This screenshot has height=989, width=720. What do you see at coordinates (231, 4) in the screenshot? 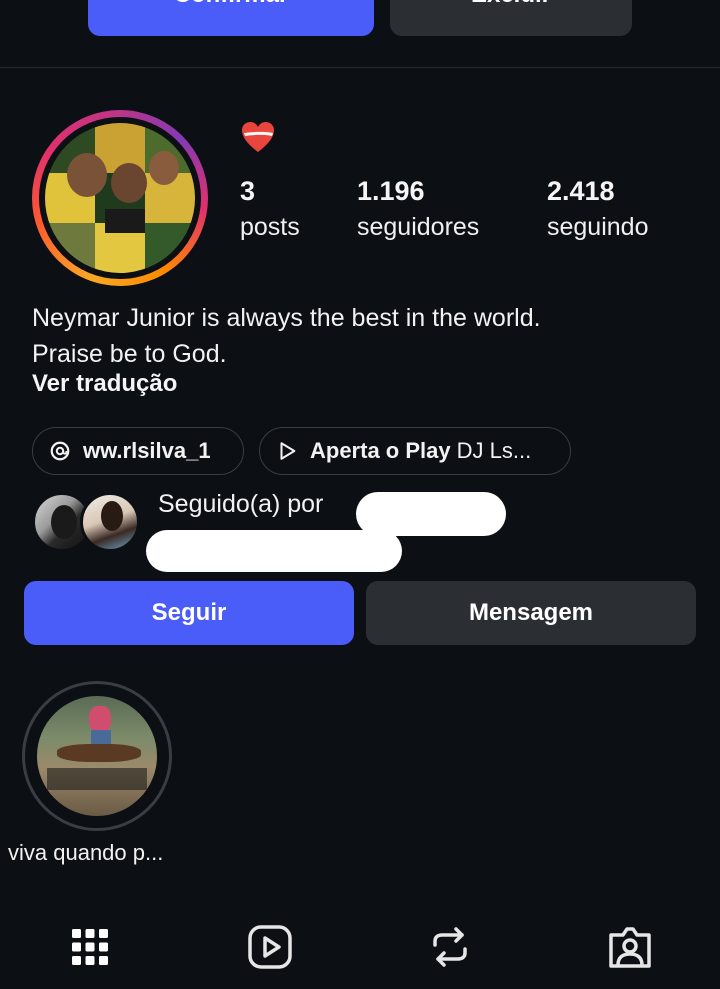
I see `confirm-button-label: Confirmar` at bounding box center [231, 4].